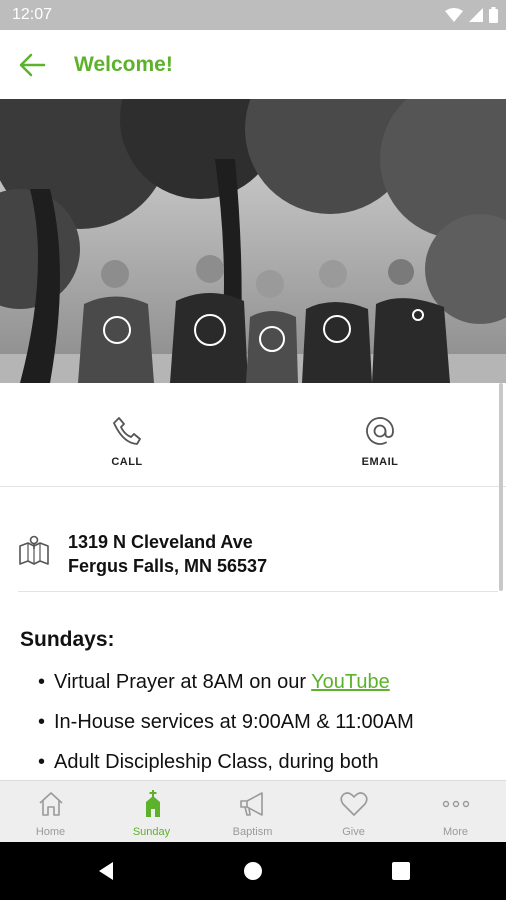 This screenshot has height=900, width=506. Describe the element at coordinates (32, 14) in the screenshot. I see `status-time: 12:07` at that location.